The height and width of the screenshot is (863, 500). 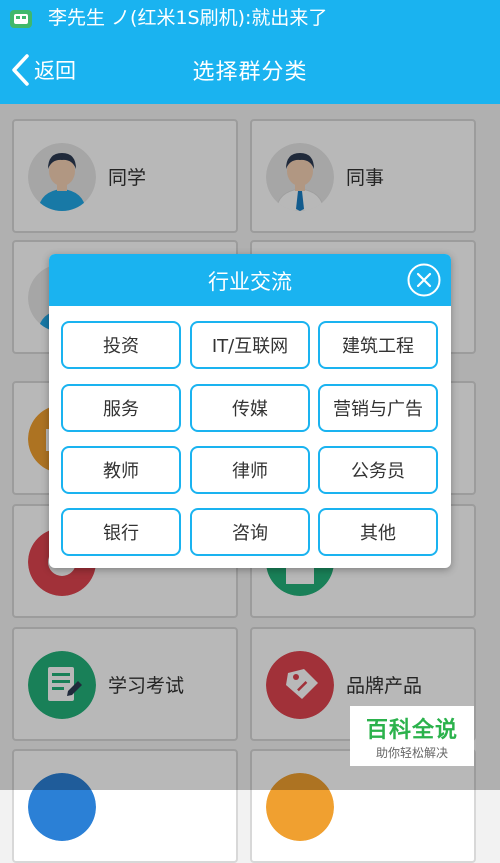 I want to click on option-investment: 投资, so click(x=121, y=345).